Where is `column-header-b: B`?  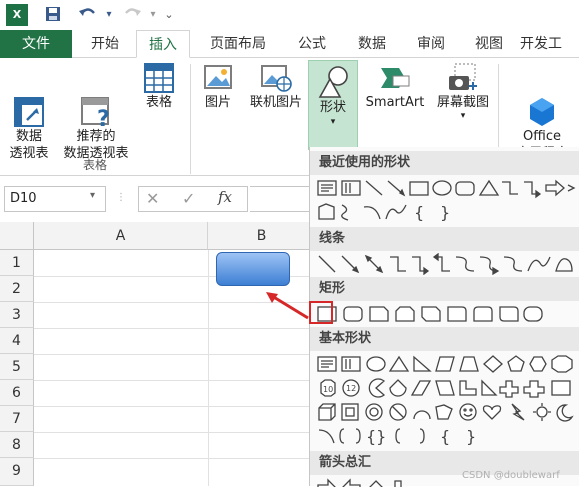
column-header-b: B is located at coordinates (262, 236).